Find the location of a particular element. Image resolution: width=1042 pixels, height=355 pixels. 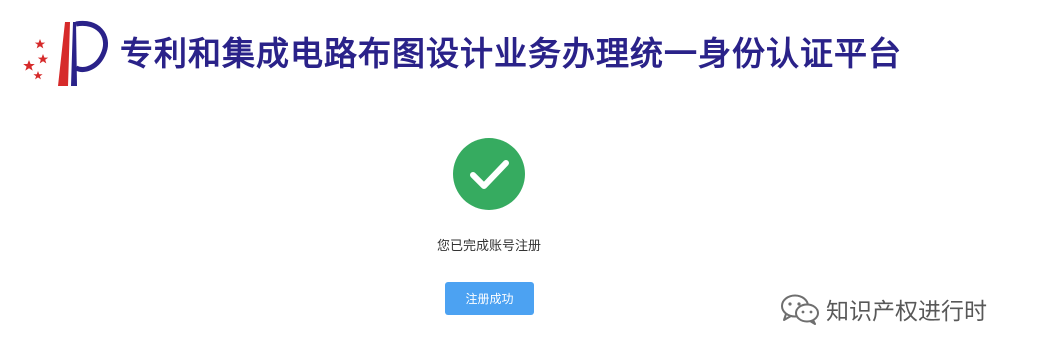

checkmark-circle-icon is located at coordinates (489, 174).